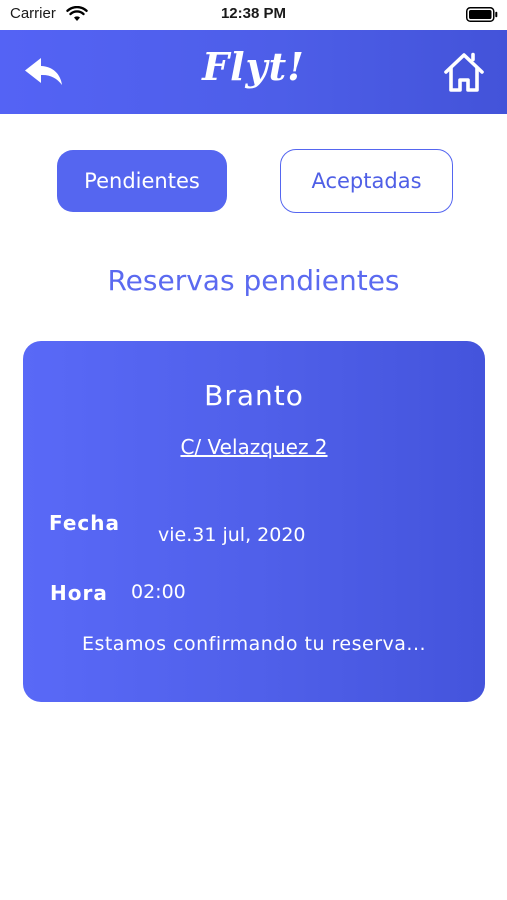  What do you see at coordinates (253, 66) in the screenshot?
I see `brand-logo: Flyt!` at bounding box center [253, 66].